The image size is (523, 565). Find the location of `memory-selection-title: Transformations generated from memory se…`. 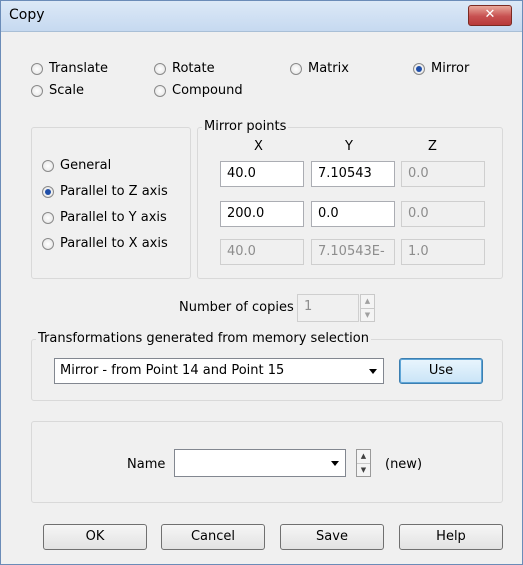

memory-selection-title: Transformations generated from memory se… is located at coordinates (203, 338).